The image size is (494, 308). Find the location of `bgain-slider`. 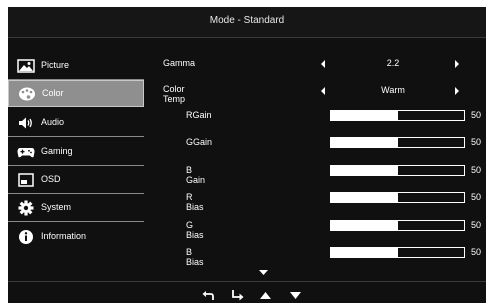

bgain-slider is located at coordinates (397, 170).